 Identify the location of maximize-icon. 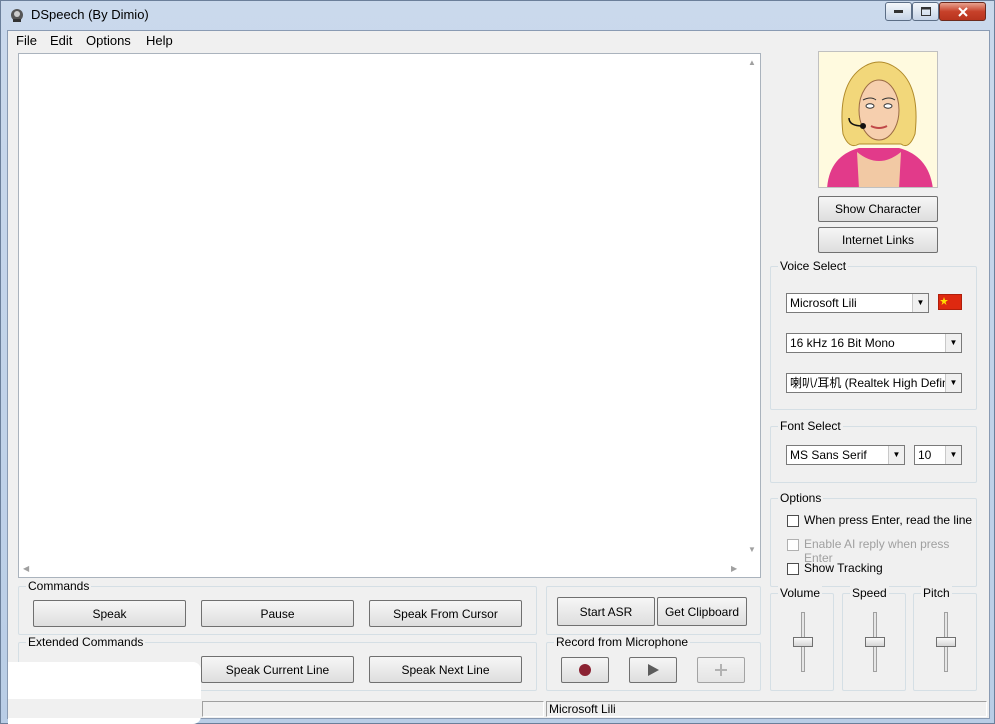
(925, 11).